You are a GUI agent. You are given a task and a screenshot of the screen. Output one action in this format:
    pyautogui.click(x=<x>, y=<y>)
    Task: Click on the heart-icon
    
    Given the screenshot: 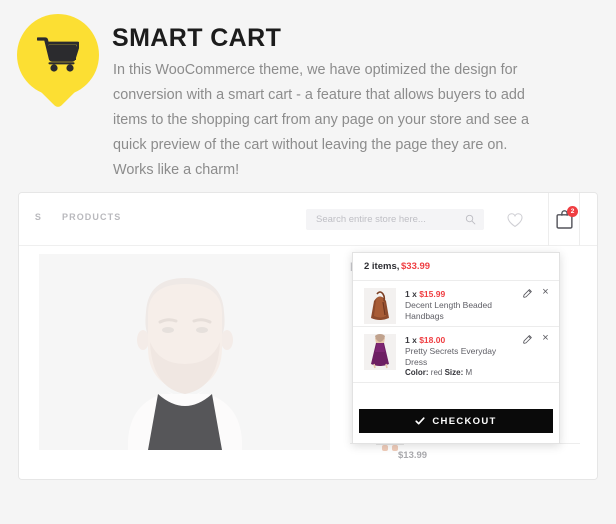 What is the action you would take?
    pyautogui.click(x=515, y=220)
    